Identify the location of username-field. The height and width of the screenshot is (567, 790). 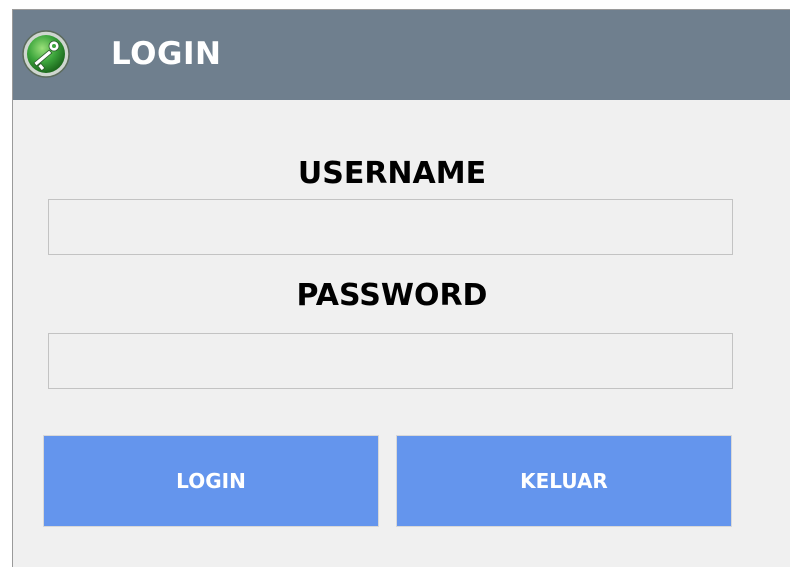
(390, 227).